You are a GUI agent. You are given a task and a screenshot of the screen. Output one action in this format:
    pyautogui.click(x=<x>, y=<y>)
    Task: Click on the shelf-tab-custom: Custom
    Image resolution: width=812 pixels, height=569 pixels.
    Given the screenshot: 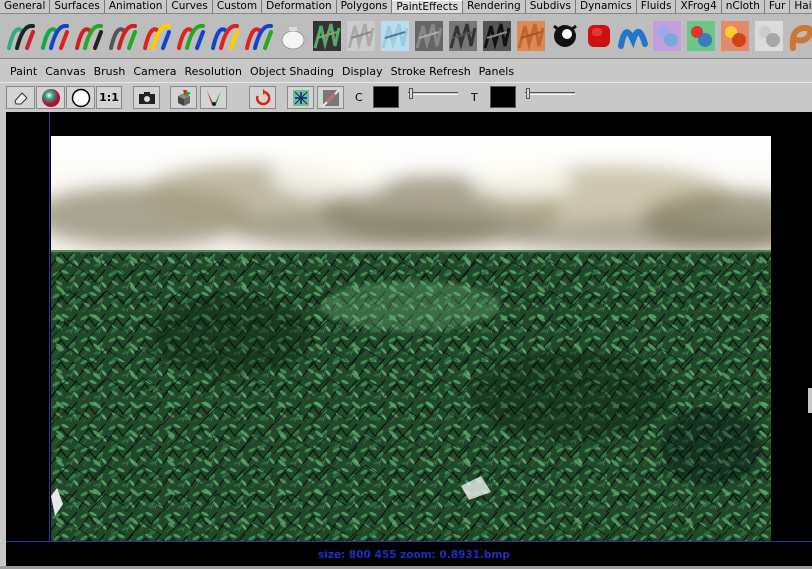 What is the action you would take?
    pyautogui.click(x=238, y=6)
    